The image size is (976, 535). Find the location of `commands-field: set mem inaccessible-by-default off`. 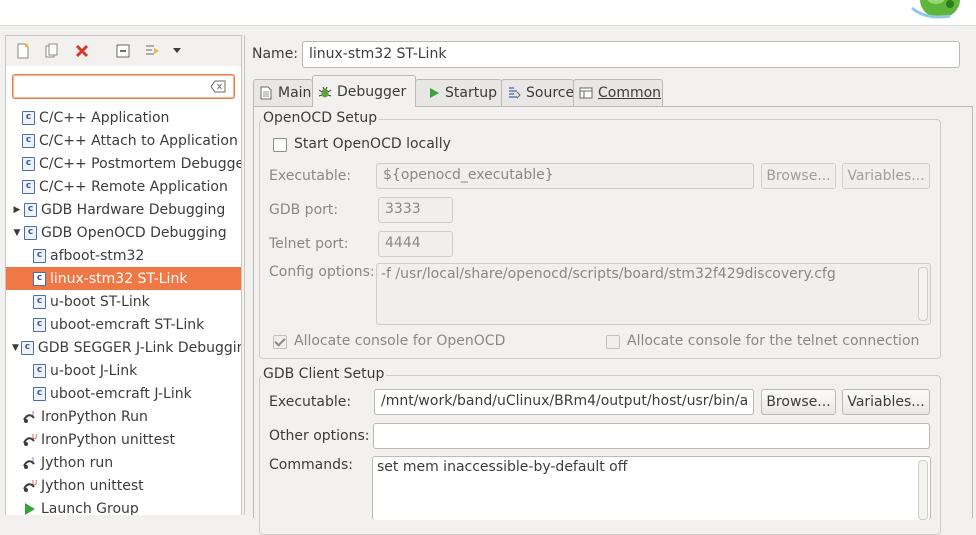

commands-field: set mem inaccessible-by-default off is located at coordinates (651, 488).